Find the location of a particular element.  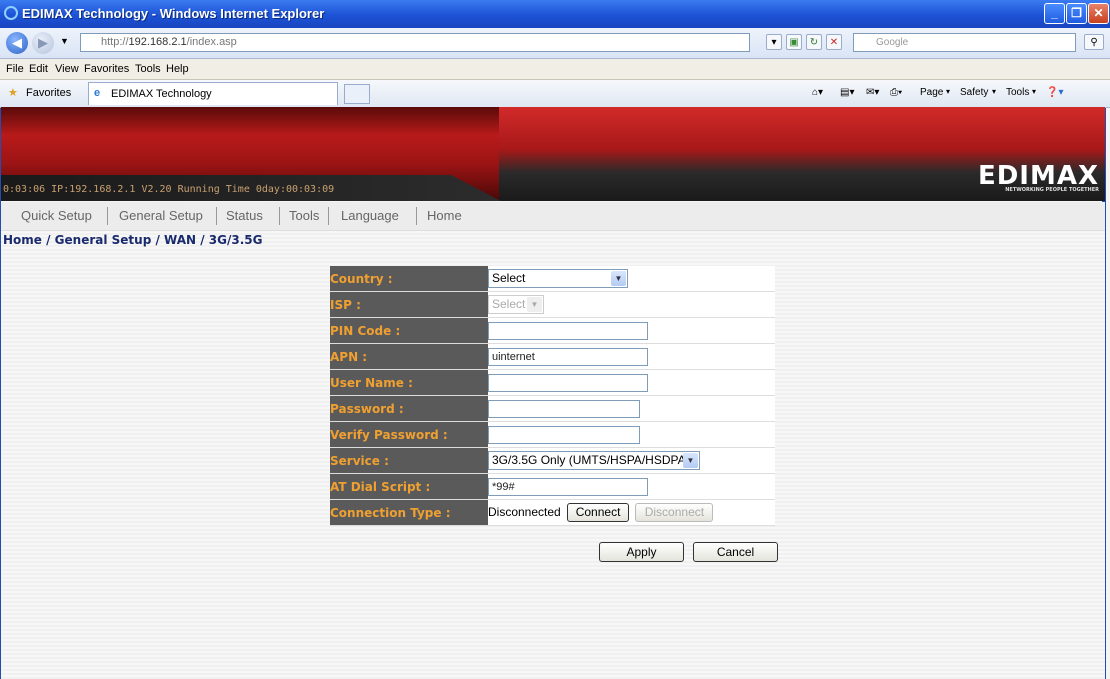

password-label: Password : is located at coordinates (409, 408).